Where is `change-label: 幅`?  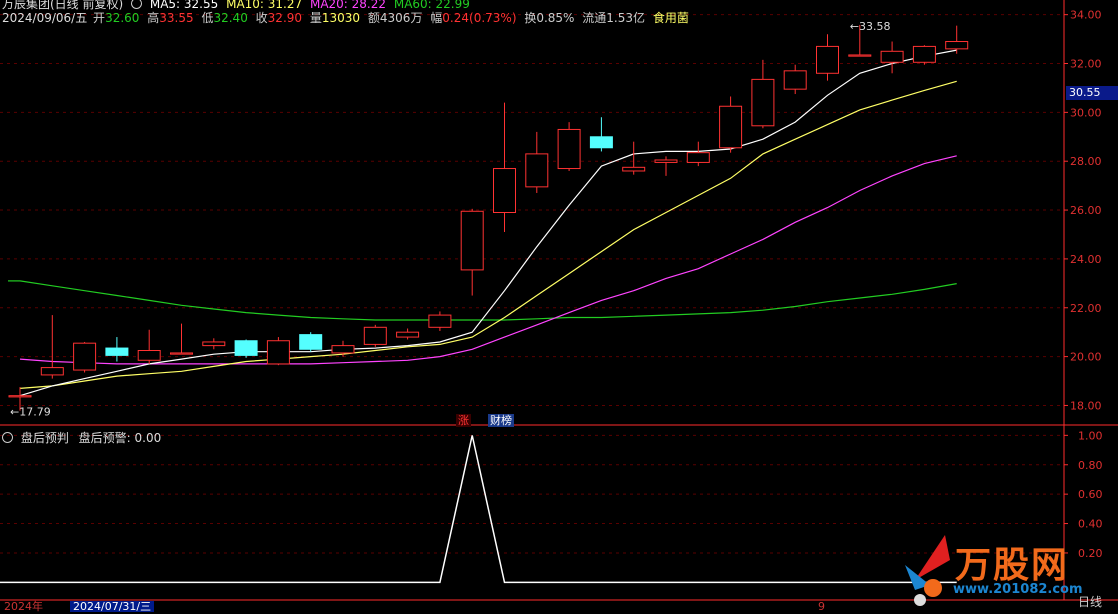
change-label: 幅 is located at coordinates (436, 18).